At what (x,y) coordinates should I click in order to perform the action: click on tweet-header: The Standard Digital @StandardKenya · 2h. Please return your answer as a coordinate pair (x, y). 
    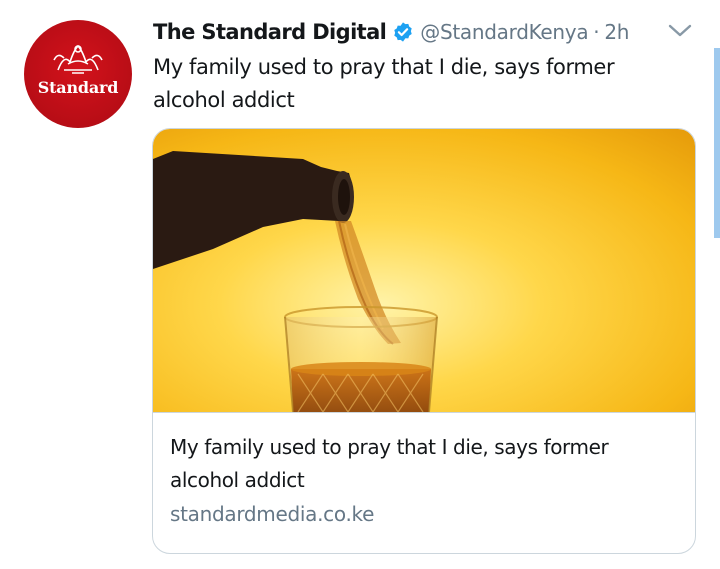
    Looking at the image, I should click on (391, 32).